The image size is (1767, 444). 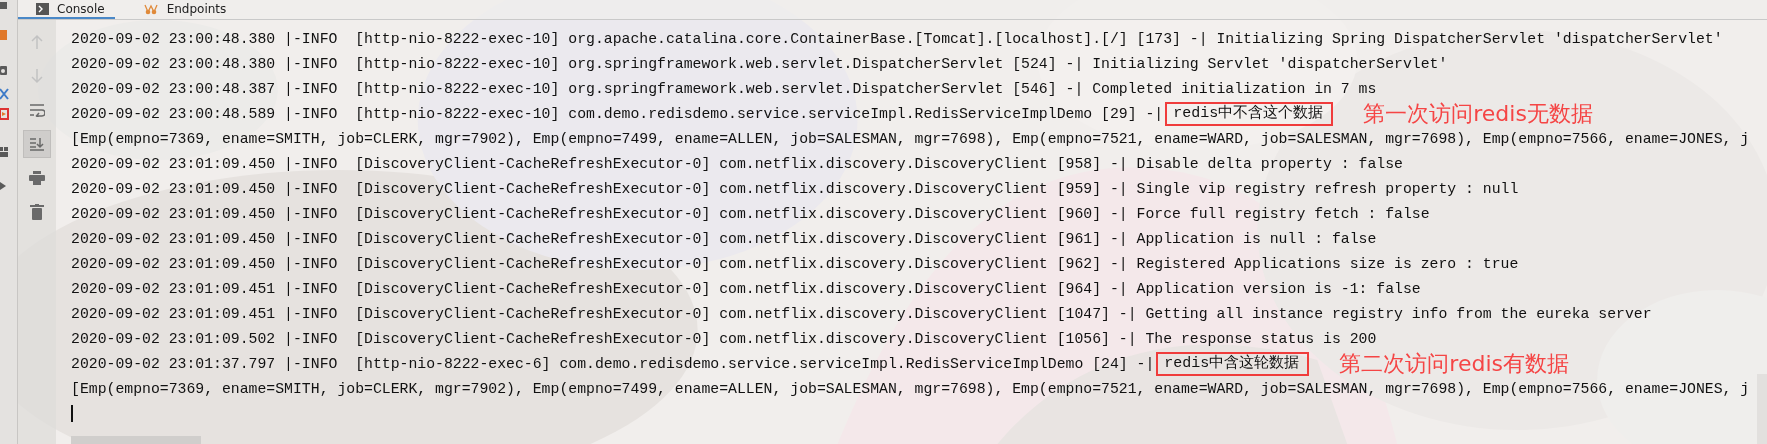 I want to click on log-line: 2020-09-02 23:00:48.380 |-INFO [http-nio-8222-exec-10] org.springframework.web.servlet.DispatcherServlet [524] -| Initializing Servlet 'dispatcherServlet', so click(x=759, y=63).